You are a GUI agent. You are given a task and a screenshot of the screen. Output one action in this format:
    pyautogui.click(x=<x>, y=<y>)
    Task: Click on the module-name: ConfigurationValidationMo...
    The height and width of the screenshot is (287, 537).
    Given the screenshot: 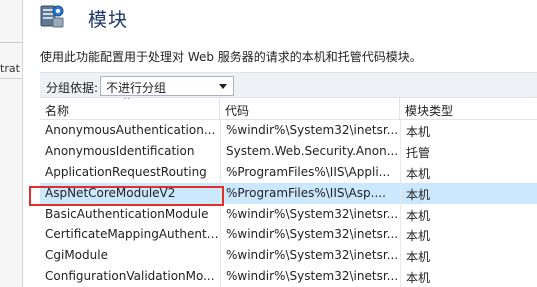 What is the action you would take?
    pyautogui.click(x=130, y=276)
    